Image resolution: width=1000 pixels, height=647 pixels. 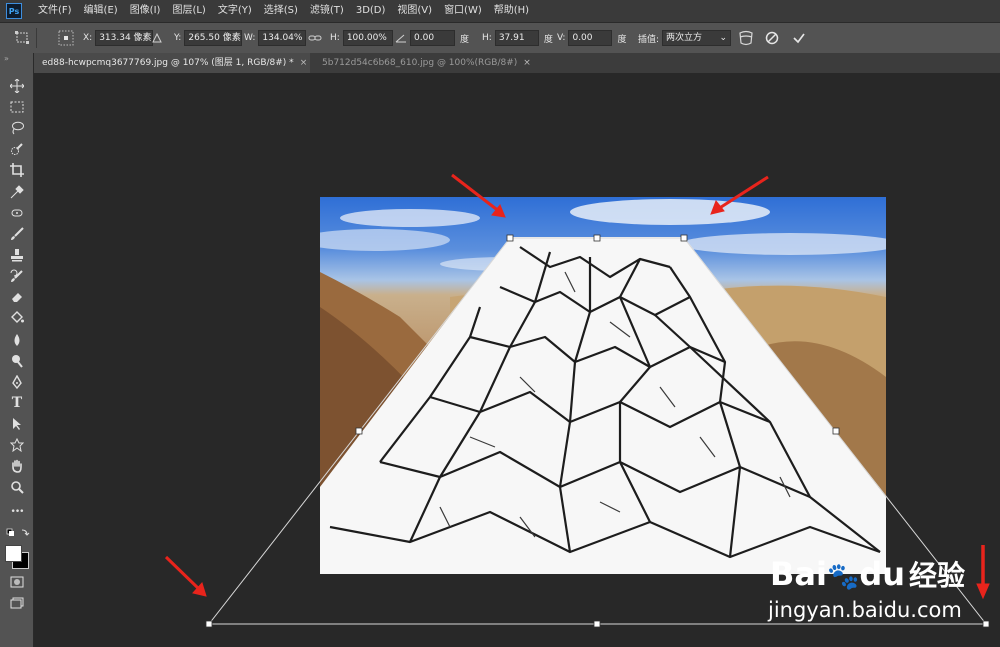 What do you see at coordinates (798, 574) in the screenshot?
I see `watermark-brand: Bai` at bounding box center [798, 574].